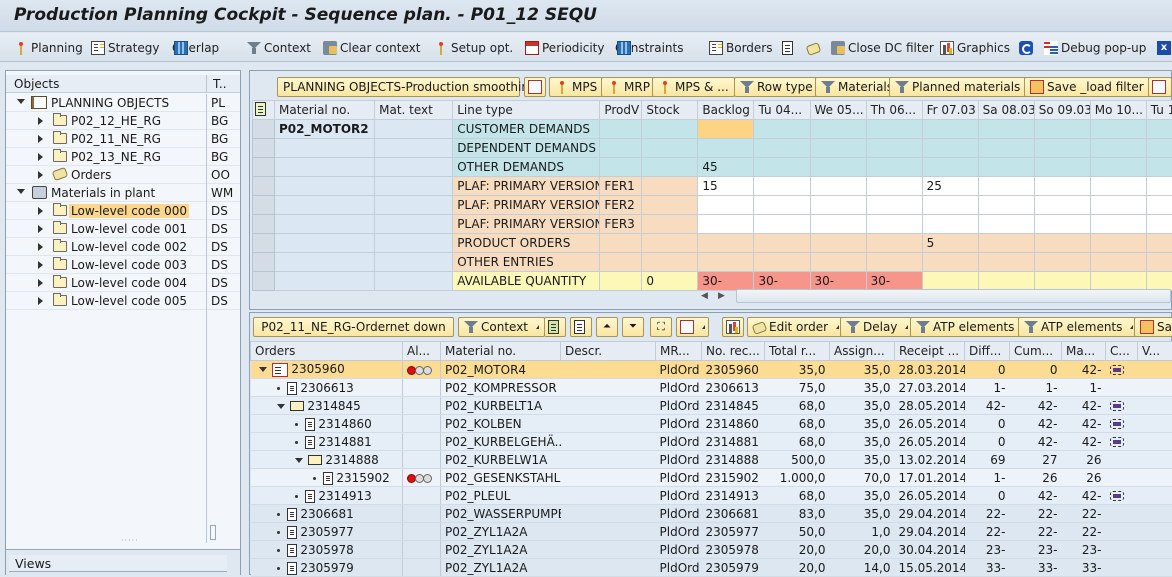 Image resolution: width=1172 pixels, height=577 pixels. What do you see at coordinates (123, 139) in the screenshot?
I see `tree-node-p02-11-ne-rg: P02_11_NE_RG BG` at bounding box center [123, 139].